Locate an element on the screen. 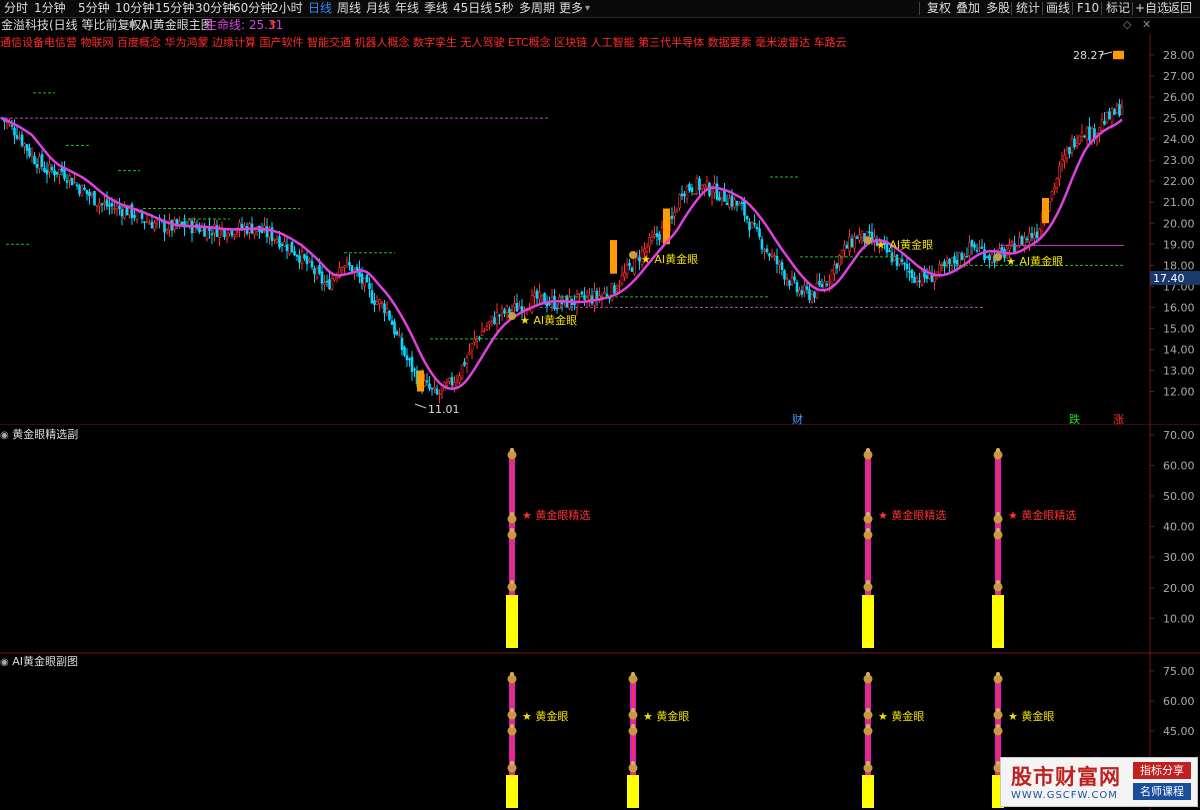  signal-gold-bar is located at coordinates (613, 257).